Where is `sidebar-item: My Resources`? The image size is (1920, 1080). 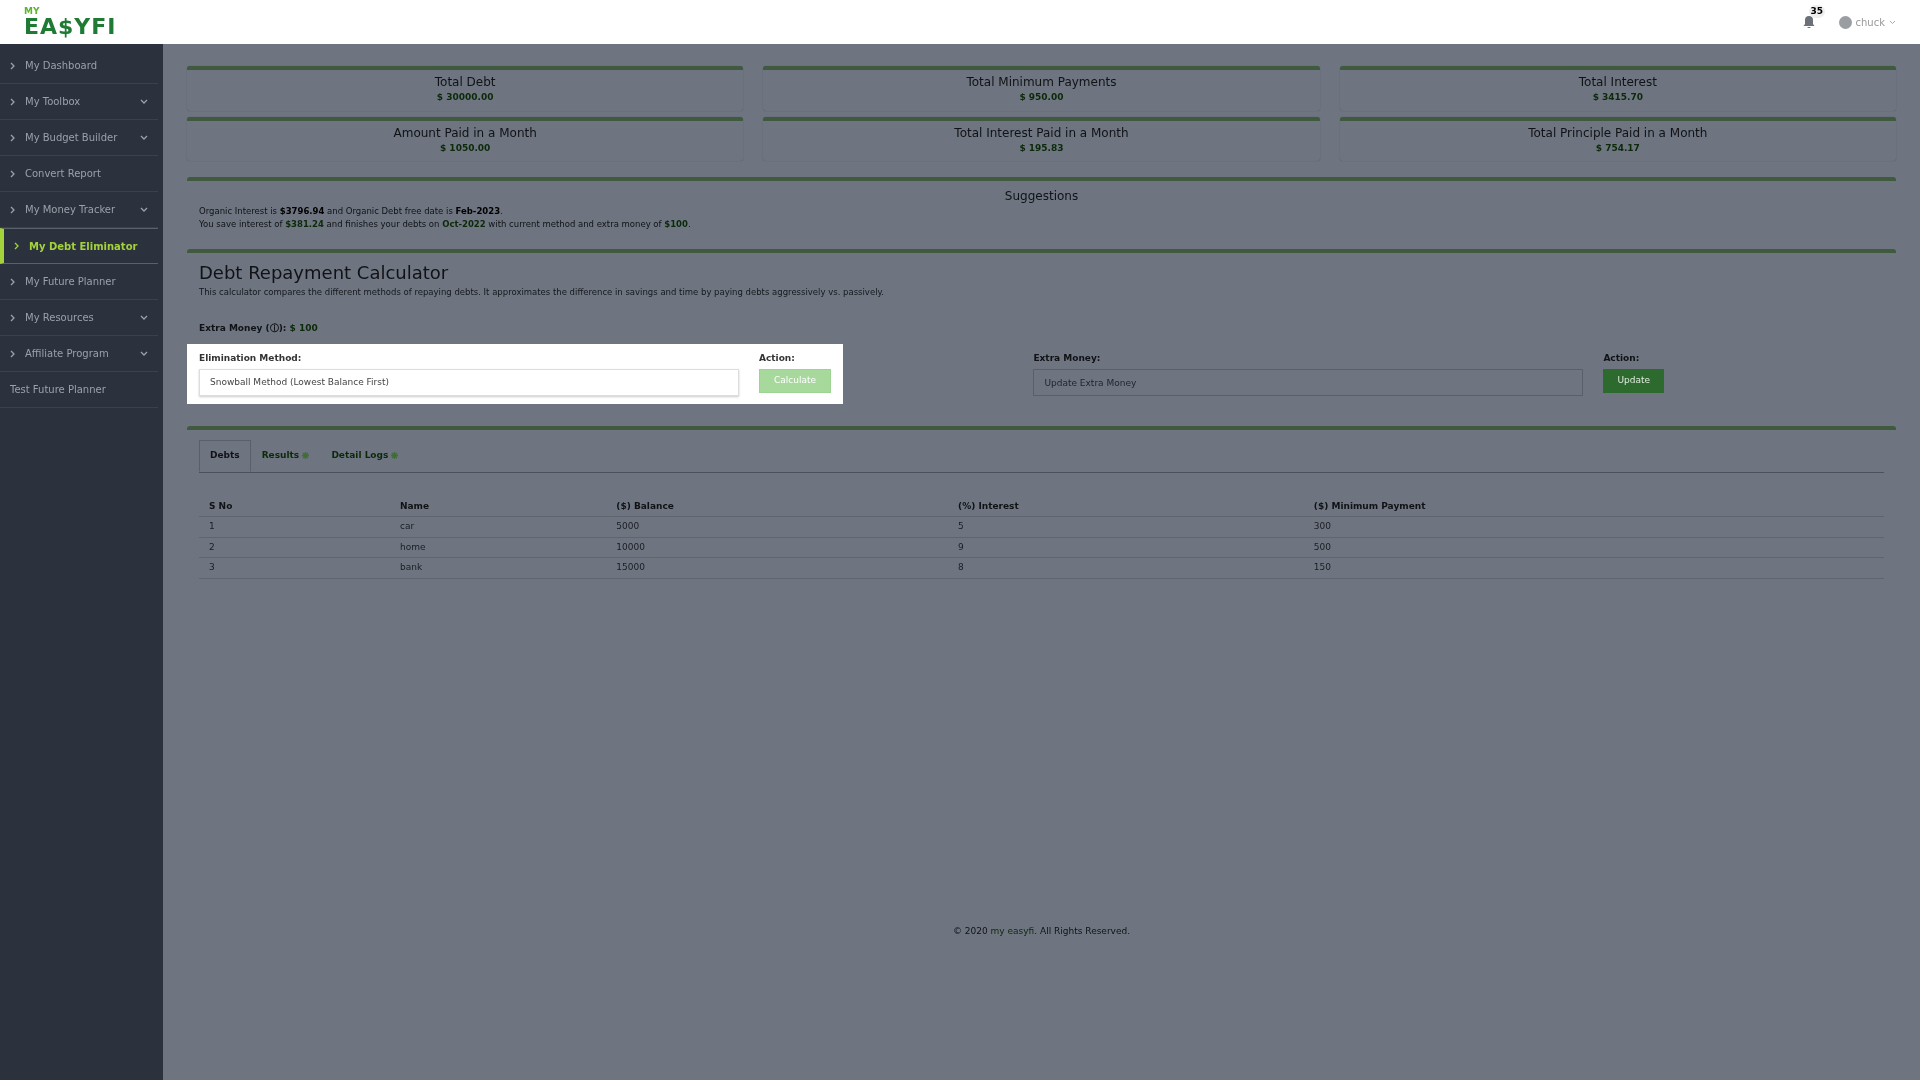 sidebar-item: My Resources is located at coordinates (79, 318).